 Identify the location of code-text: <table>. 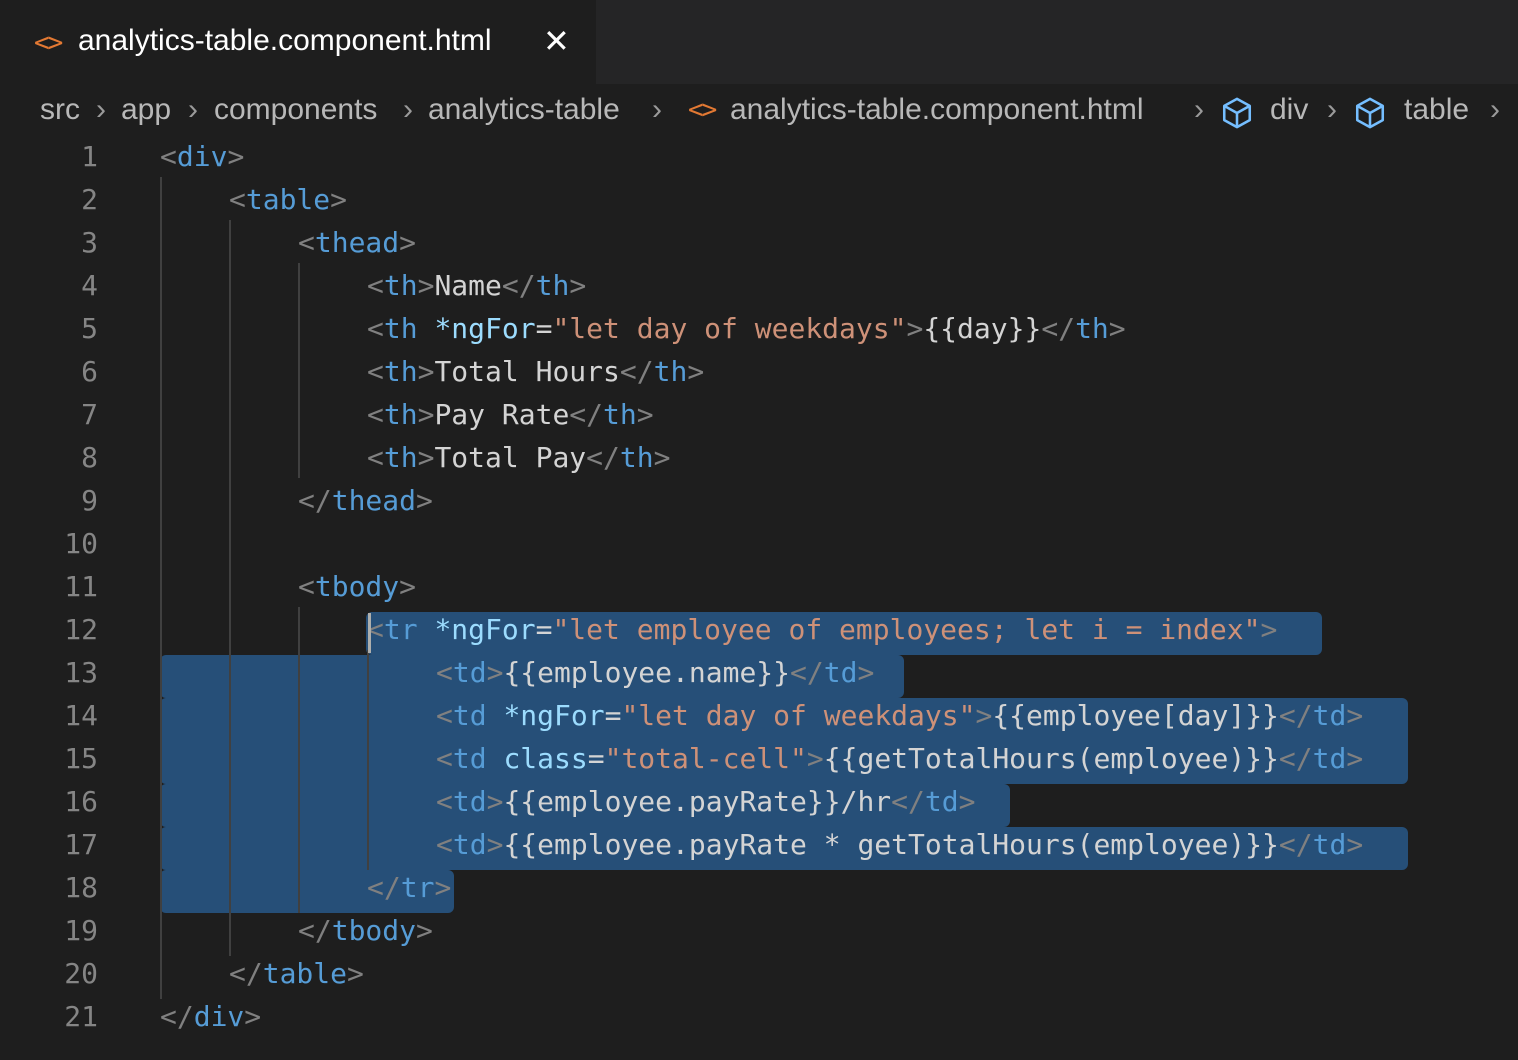
(288, 199).